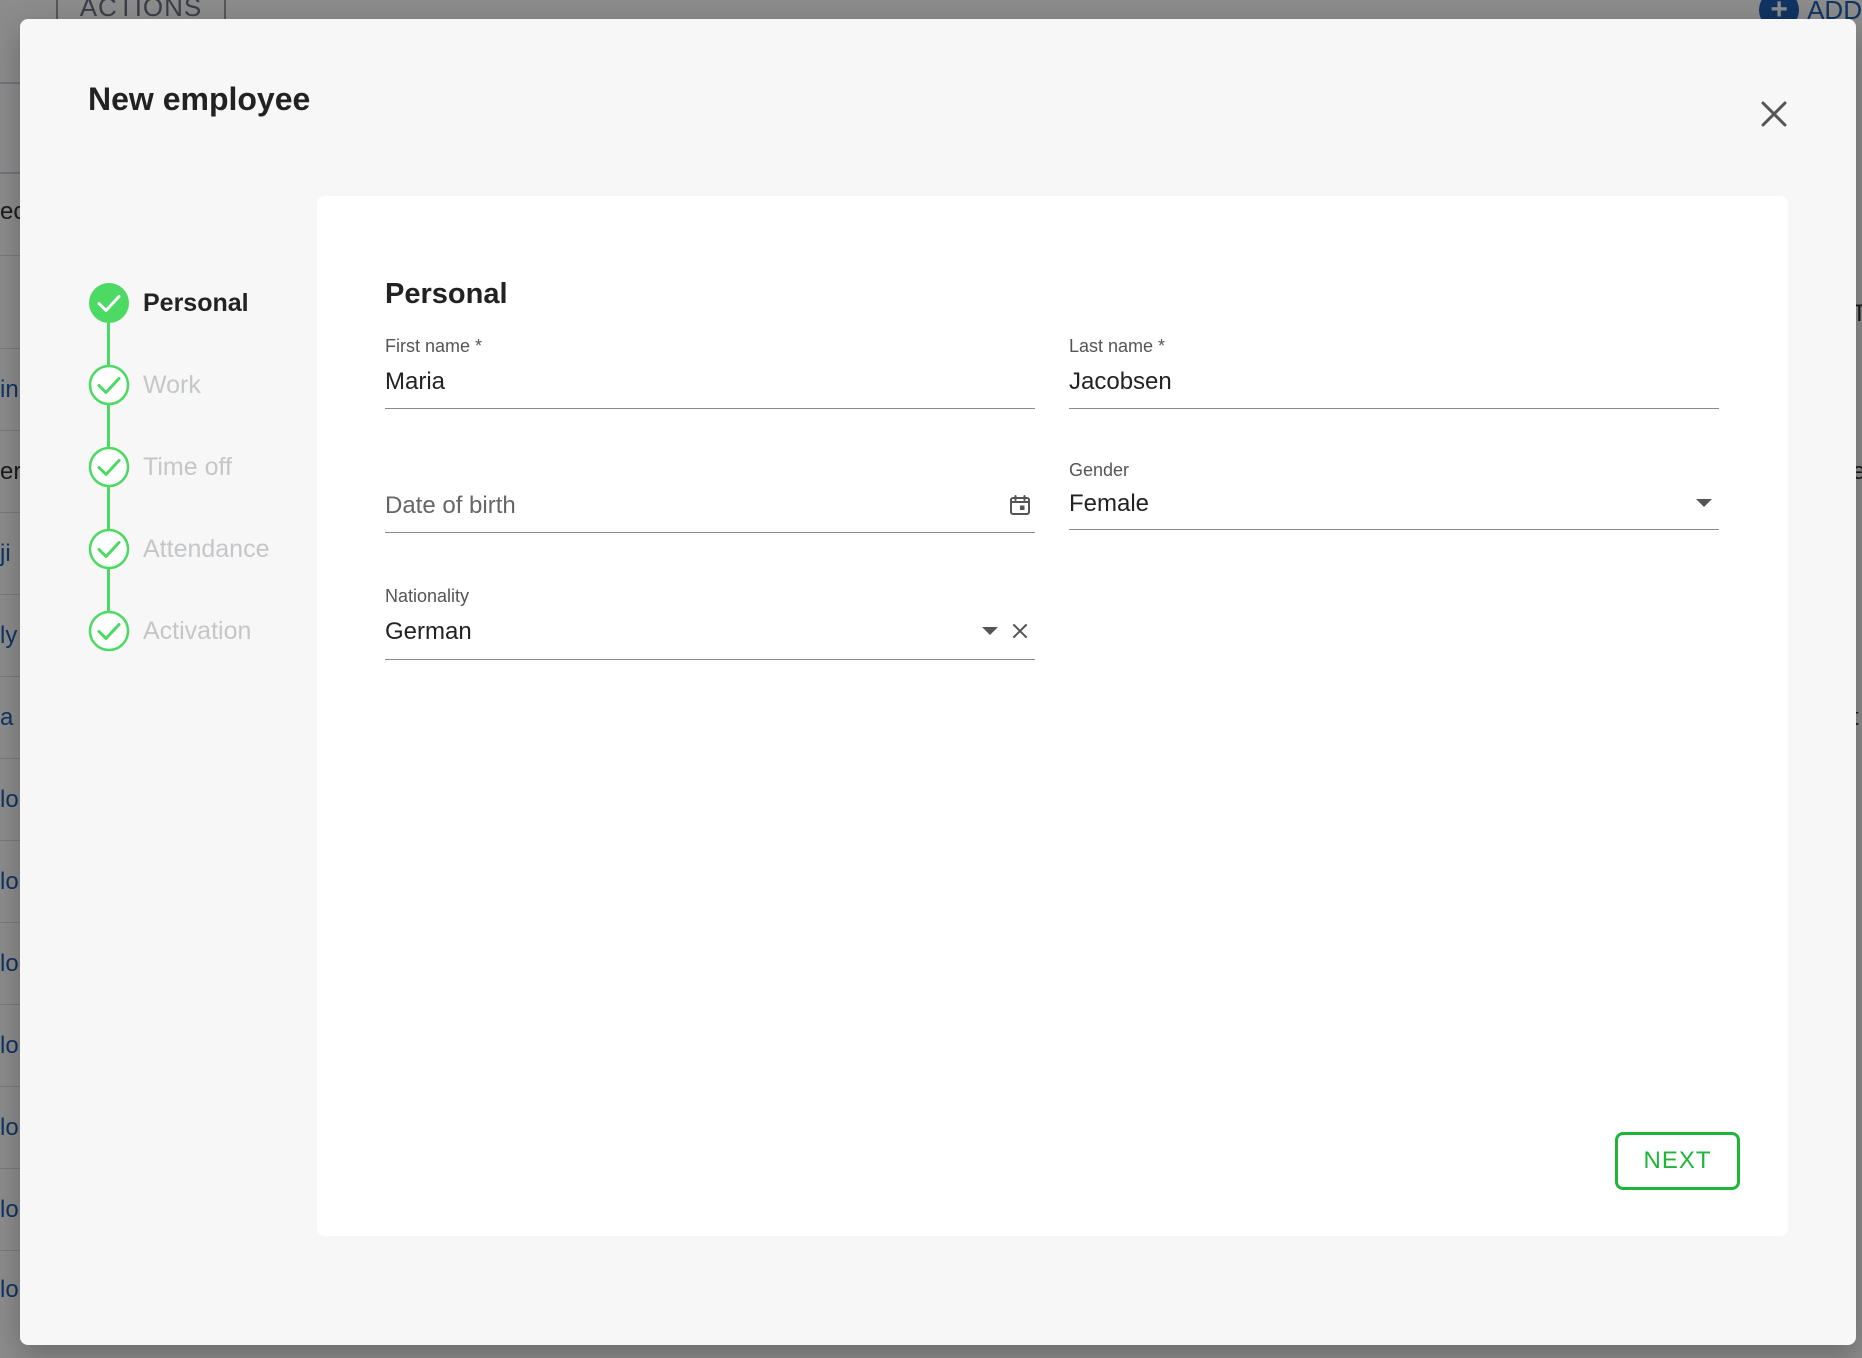 Image resolution: width=1862 pixels, height=1358 pixels. What do you see at coordinates (196, 302) in the screenshot?
I see `step-label: Personal` at bounding box center [196, 302].